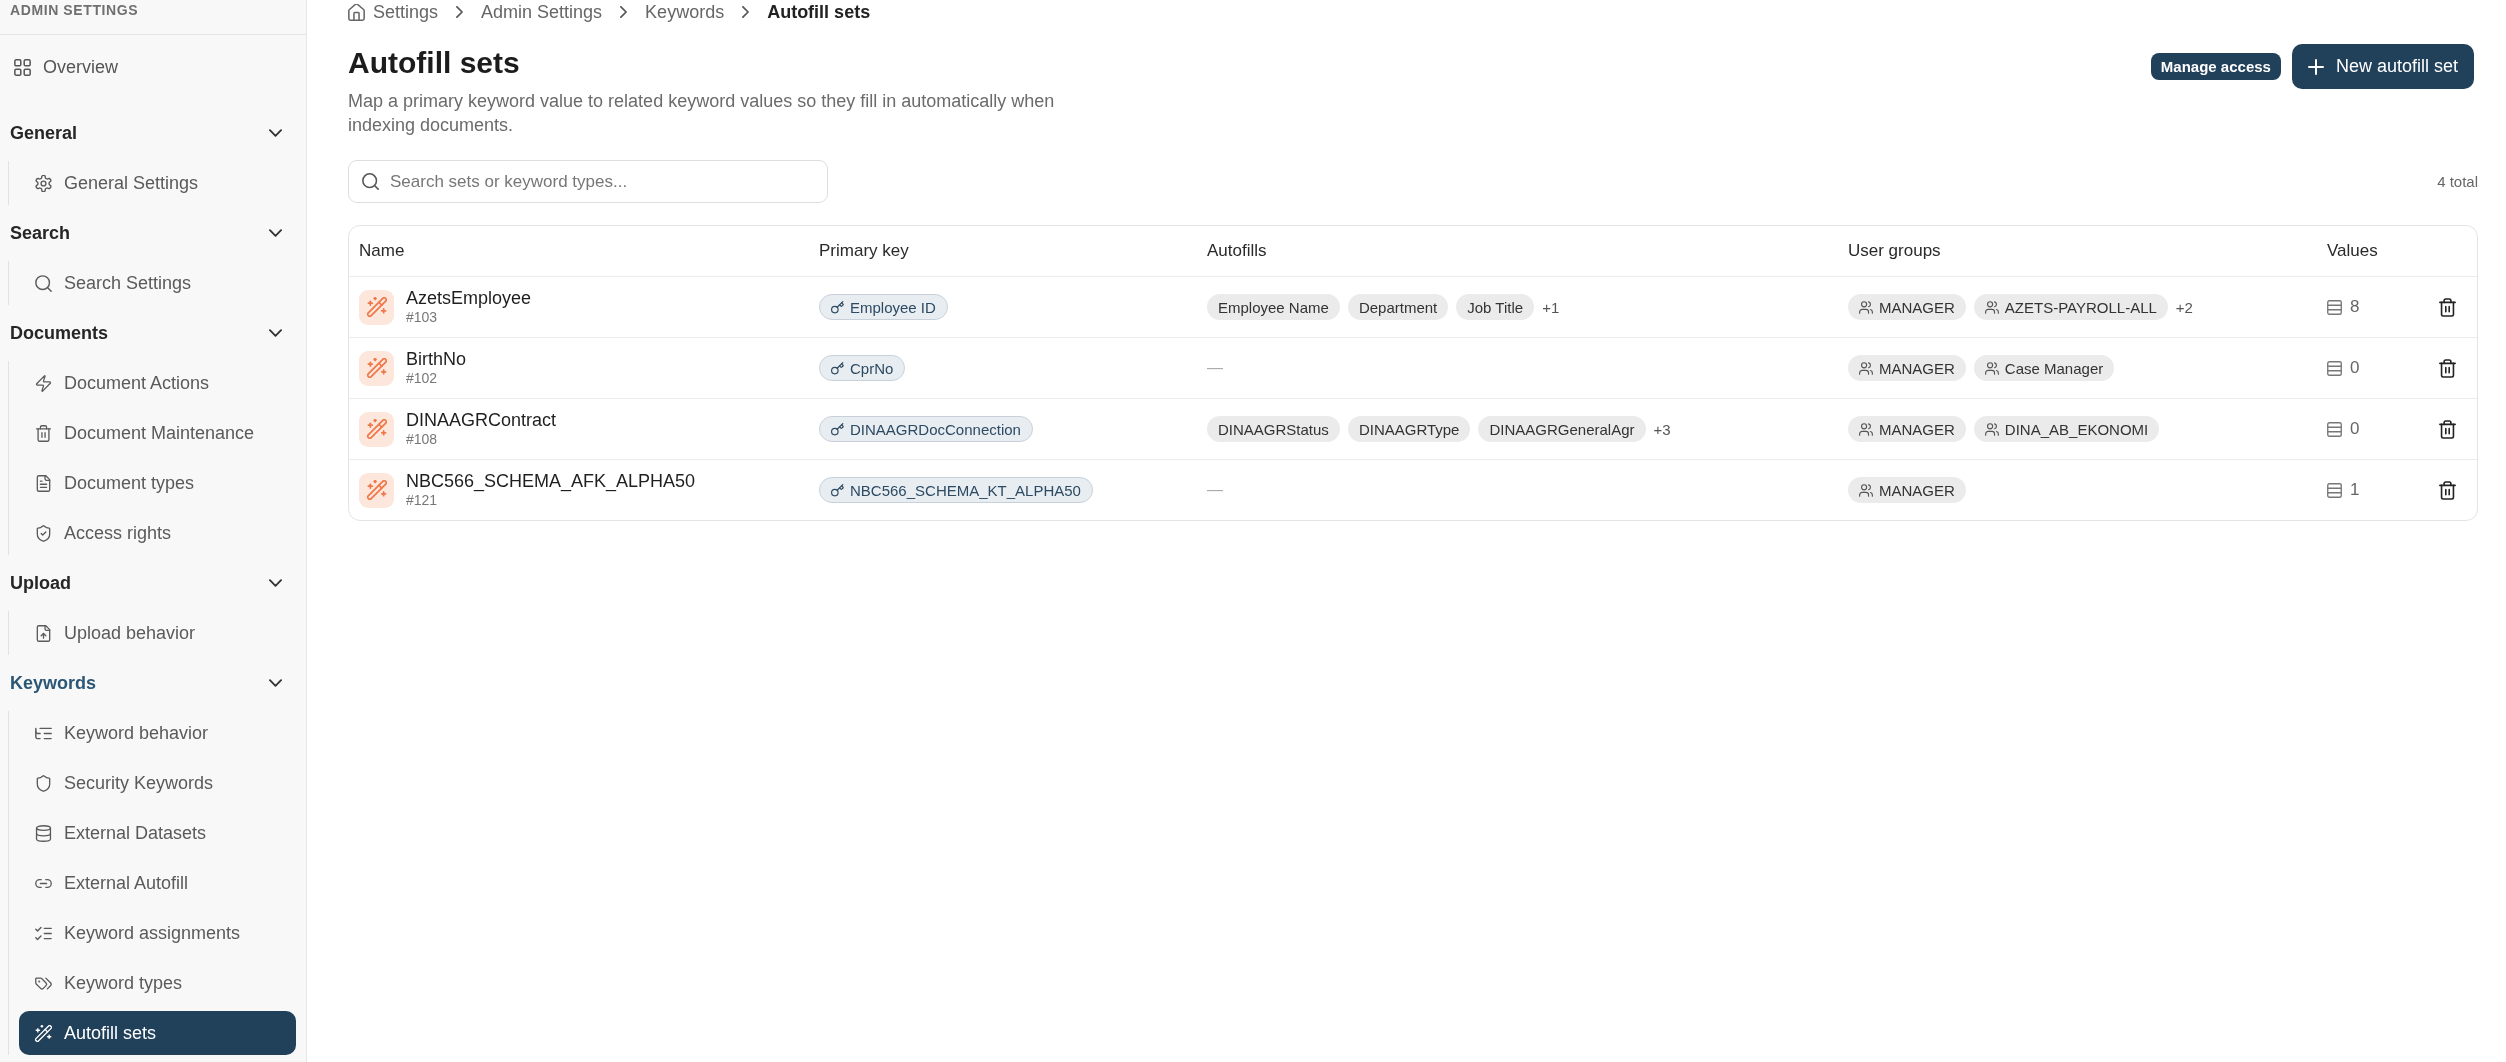 This screenshot has width=2506, height=1062. Describe the element at coordinates (148, 333) in the screenshot. I see `sidebar-section-header: Documents` at that location.